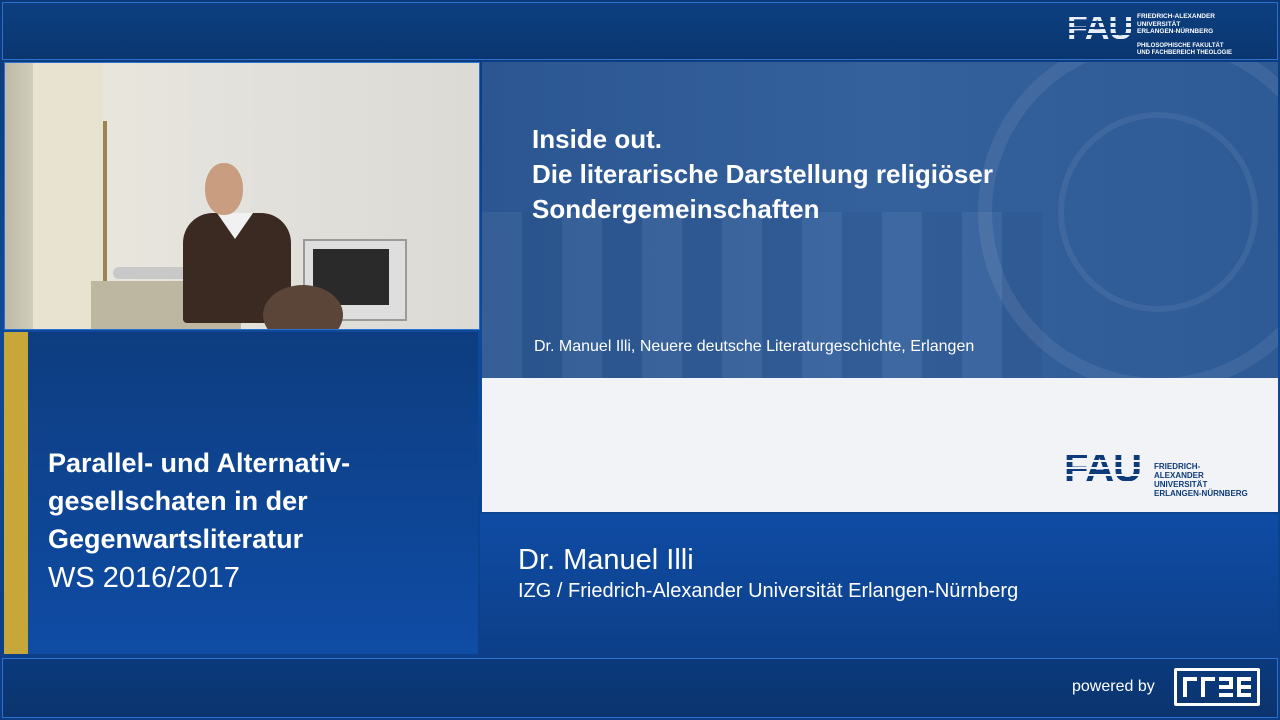 This screenshot has height=720, width=1280. Describe the element at coordinates (1217, 687) in the screenshot. I see `rrze-logo-icon` at that location.